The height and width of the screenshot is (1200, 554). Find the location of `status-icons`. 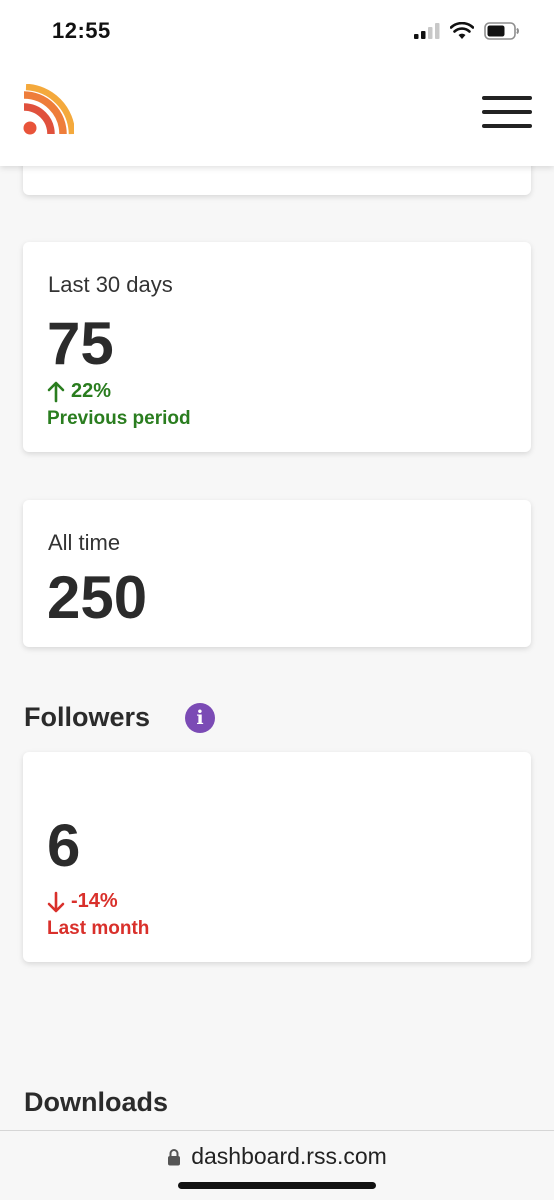

status-icons is located at coordinates (467, 31).